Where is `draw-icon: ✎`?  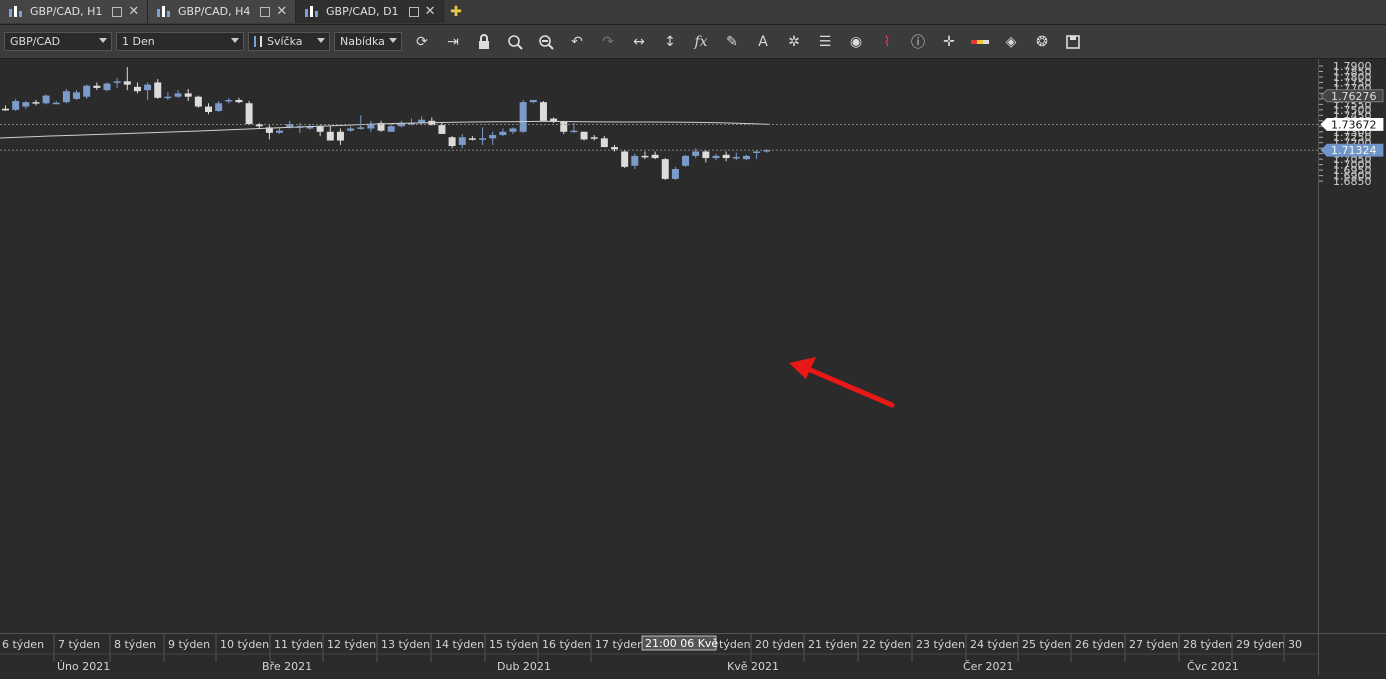 draw-icon: ✎ is located at coordinates (732, 42).